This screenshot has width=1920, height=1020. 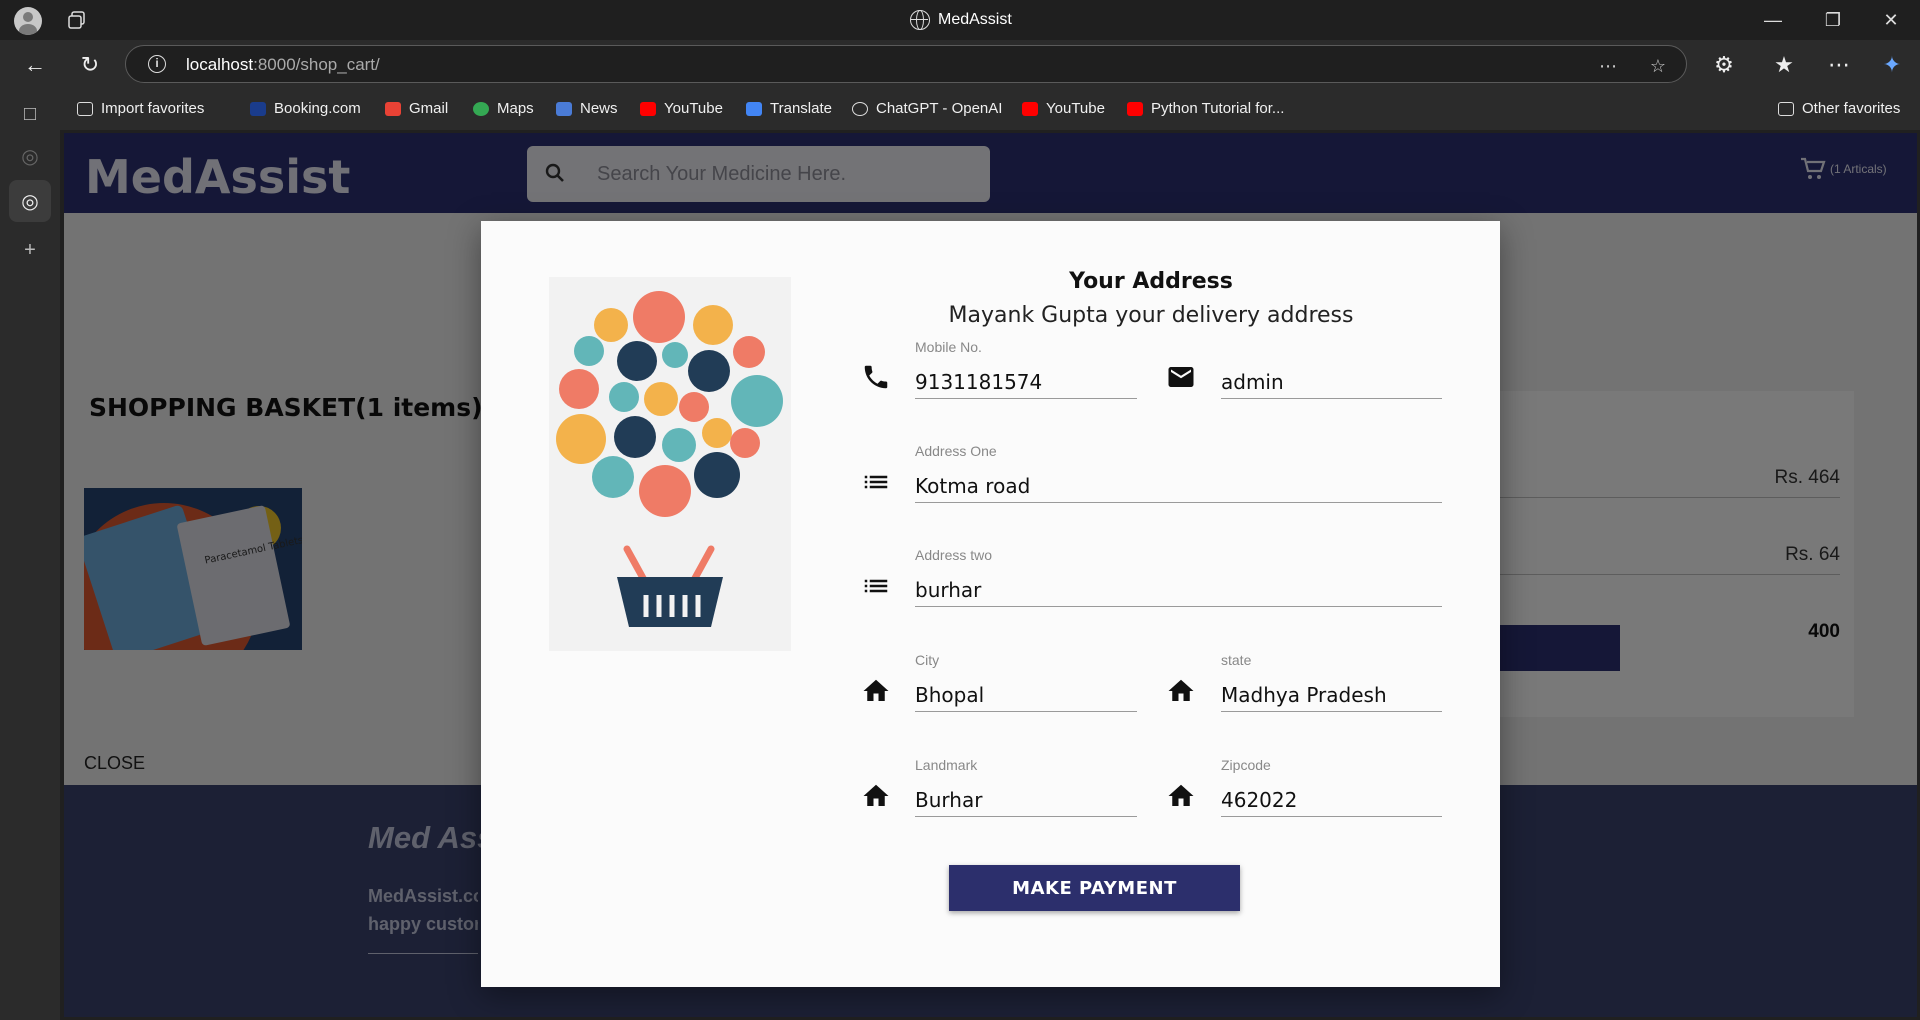 What do you see at coordinates (920, 20) in the screenshot?
I see `globe-icon` at bounding box center [920, 20].